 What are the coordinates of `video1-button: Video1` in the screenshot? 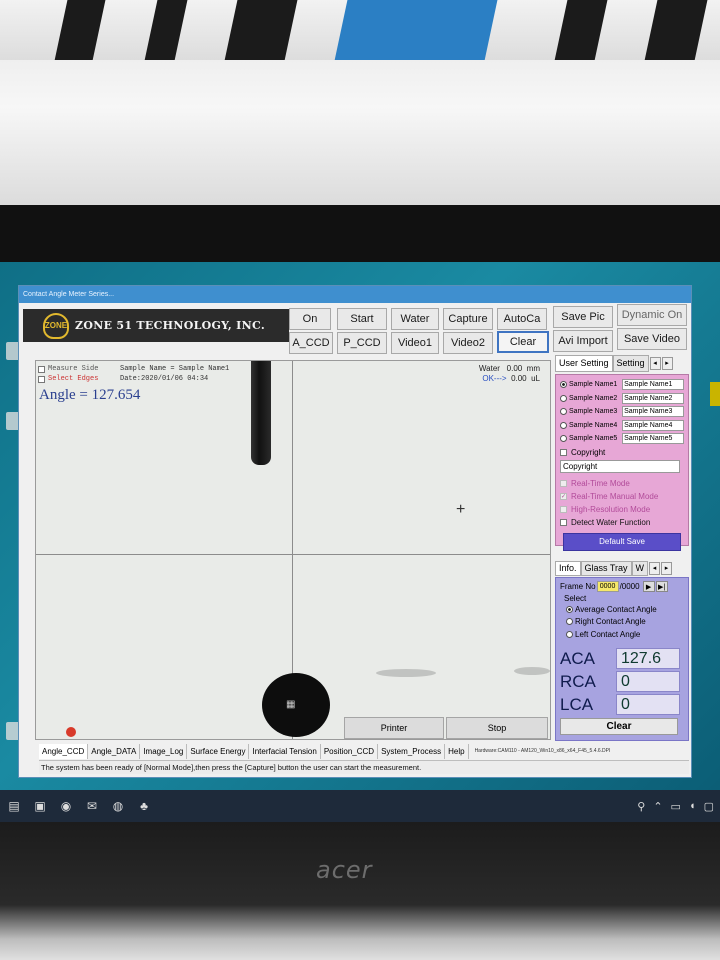 It's located at (415, 343).